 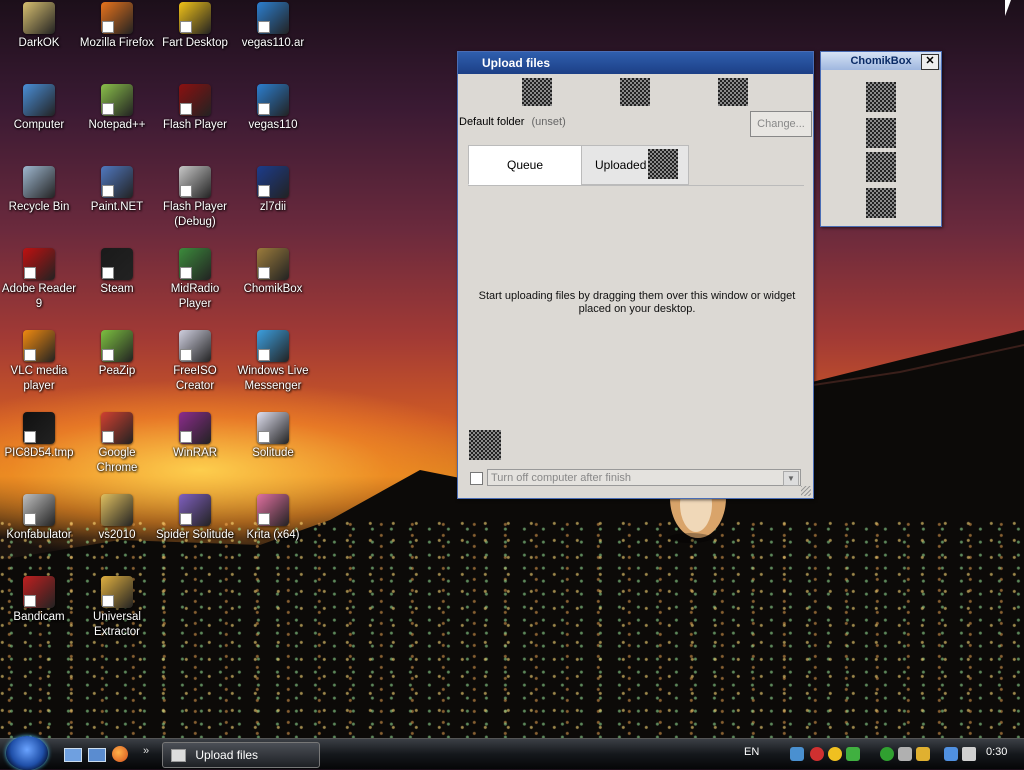 I want to click on desktop-icon: PIC8D54.tmp, so click(x=39, y=436).